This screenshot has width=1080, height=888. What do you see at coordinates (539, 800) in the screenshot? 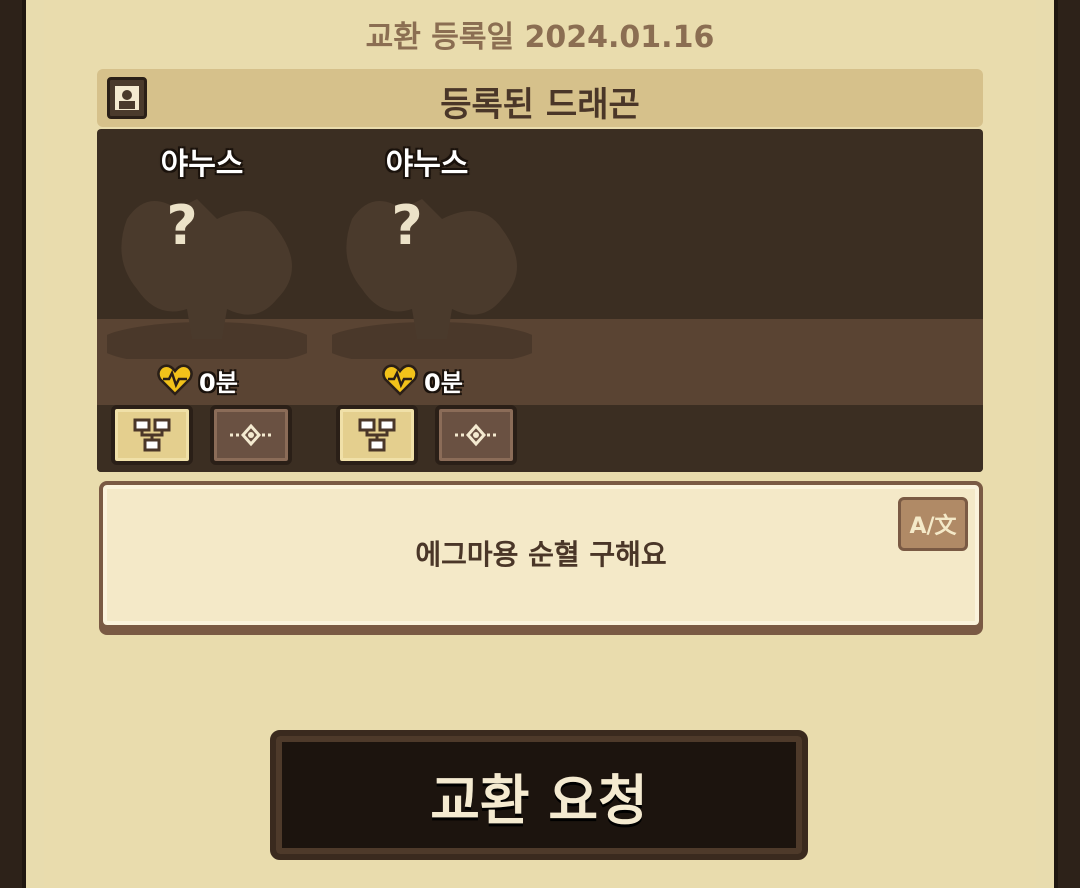
I see `trade-request-label: 교환 요청` at bounding box center [539, 800].